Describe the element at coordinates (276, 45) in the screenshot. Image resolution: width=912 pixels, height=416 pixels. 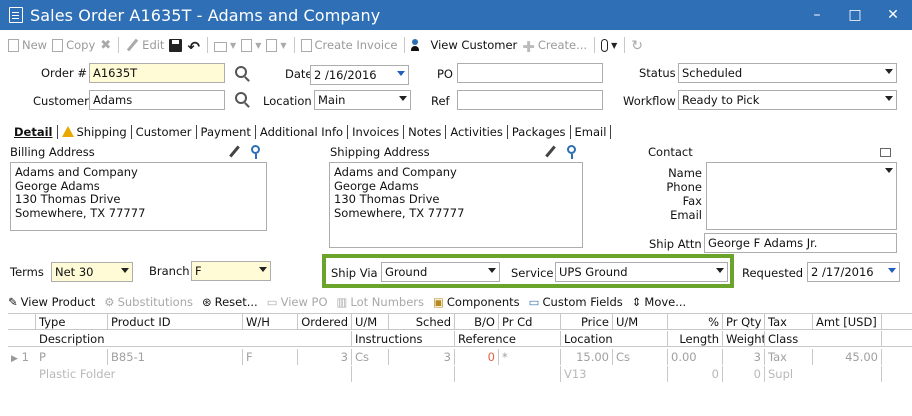
I see `export-button: ▼` at that location.